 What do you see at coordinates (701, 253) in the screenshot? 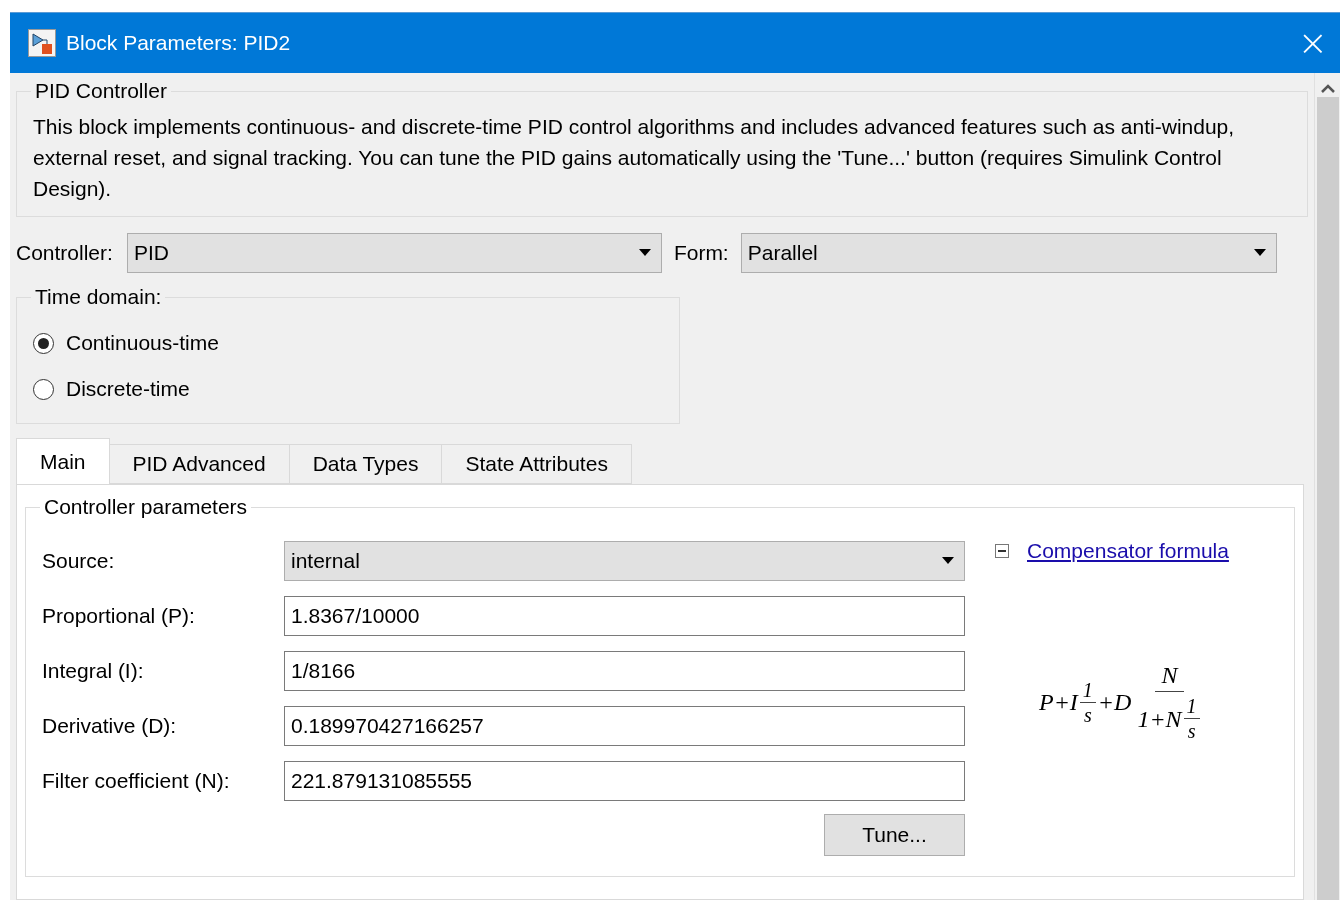
I see `field-label: Form:` at bounding box center [701, 253].